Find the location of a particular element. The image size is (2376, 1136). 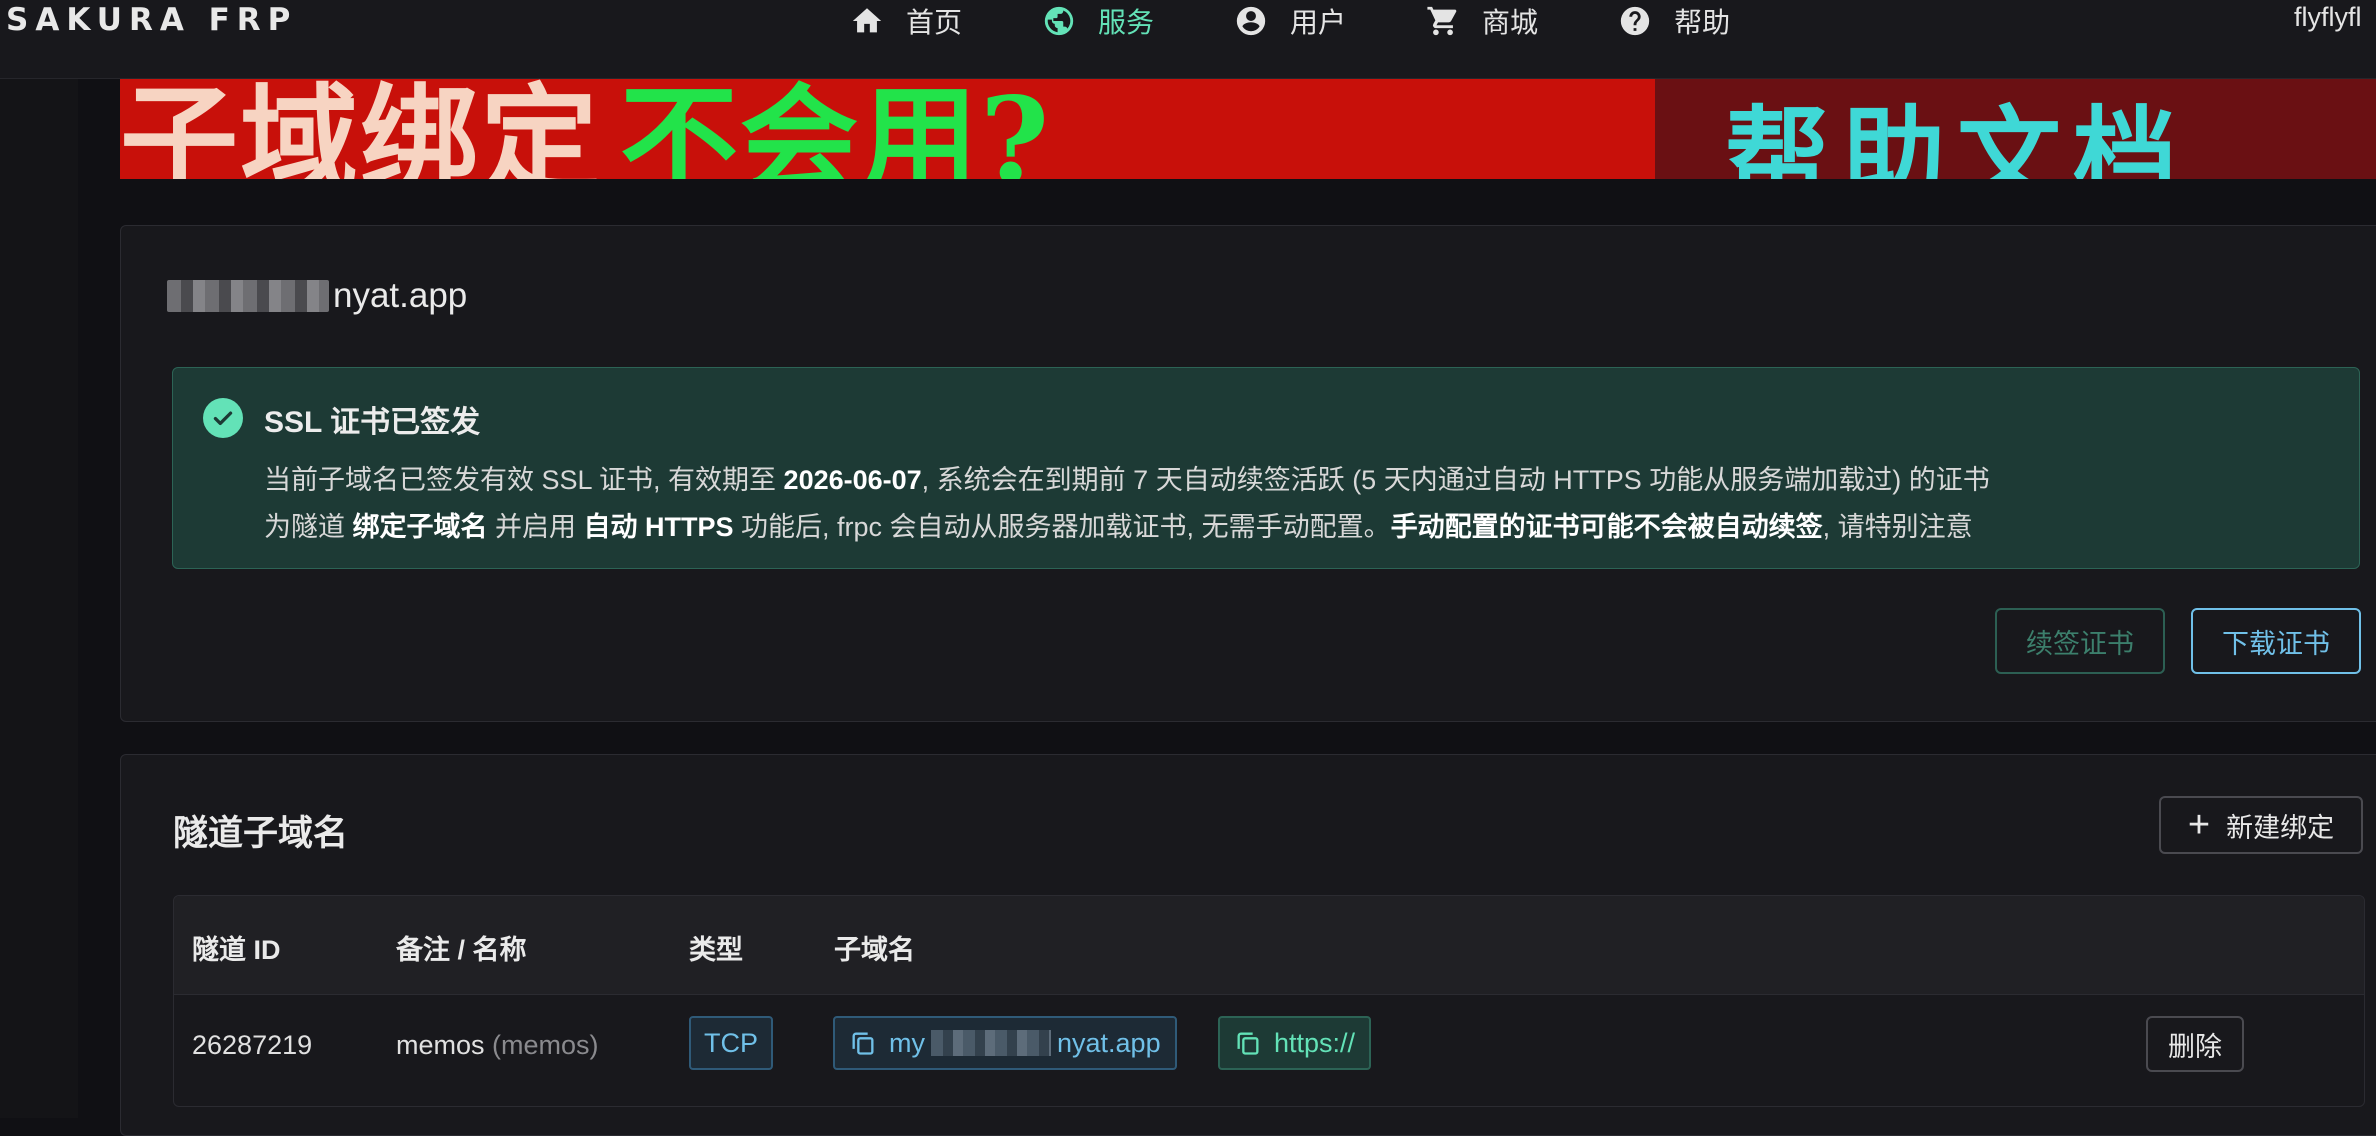

column-header-name: 备注 / 名称 is located at coordinates (461, 950).